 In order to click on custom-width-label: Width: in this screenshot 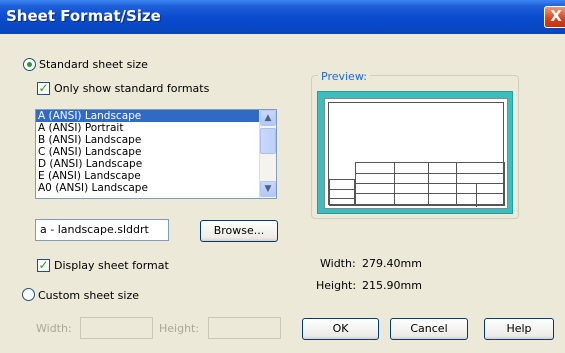, I will do `click(54, 328)`.